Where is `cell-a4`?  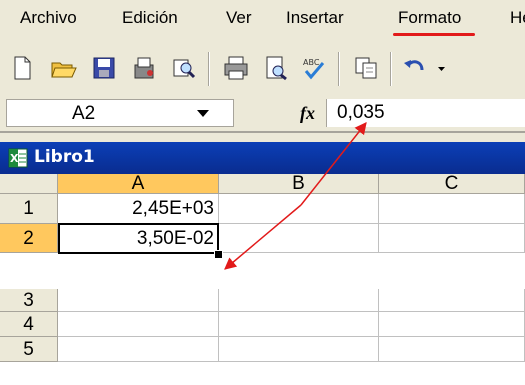
cell-a4 is located at coordinates (138, 324).